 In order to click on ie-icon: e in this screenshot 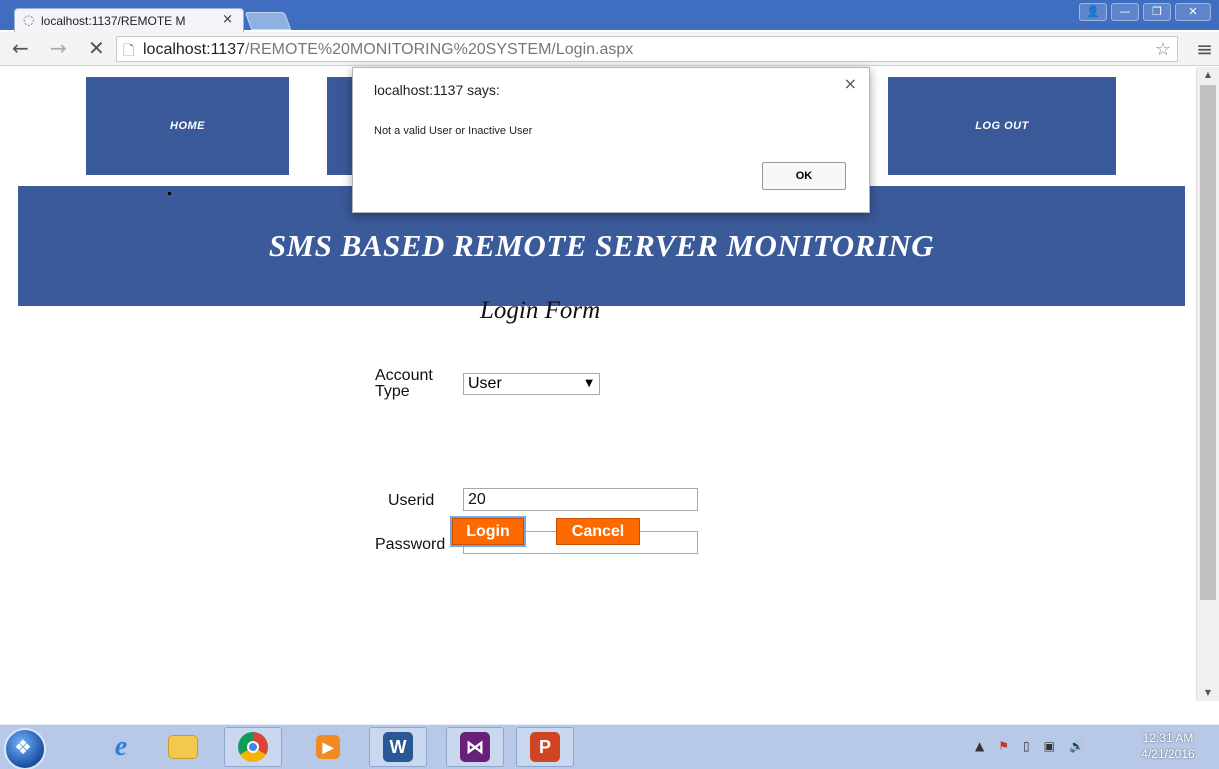, I will do `click(121, 747)`.